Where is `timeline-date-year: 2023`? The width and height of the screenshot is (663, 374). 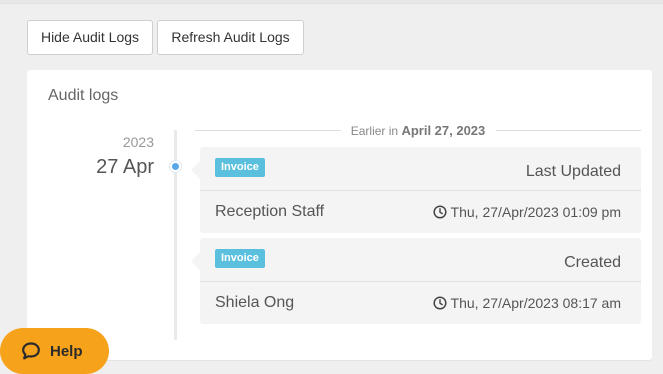
timeline-date-year: 2023 is located at coordinates (138, 142).